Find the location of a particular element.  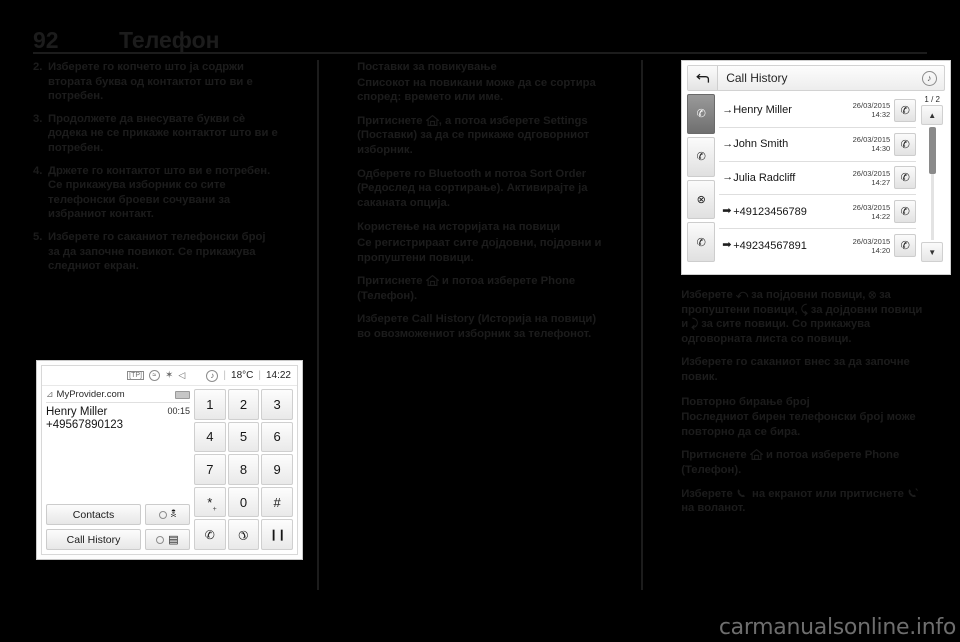

accept-call-button: ✆ is located at coordinates (210, 534).